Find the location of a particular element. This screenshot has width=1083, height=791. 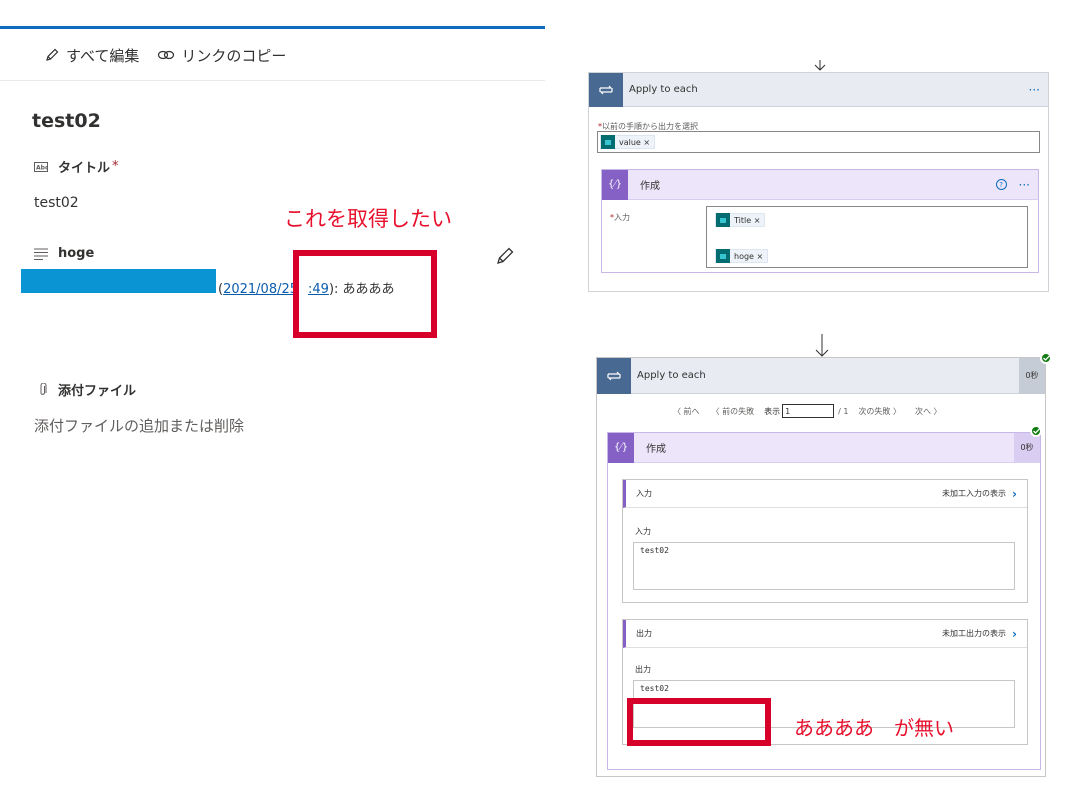

arrow-down-icon-run is located at coordinates (822, 345).